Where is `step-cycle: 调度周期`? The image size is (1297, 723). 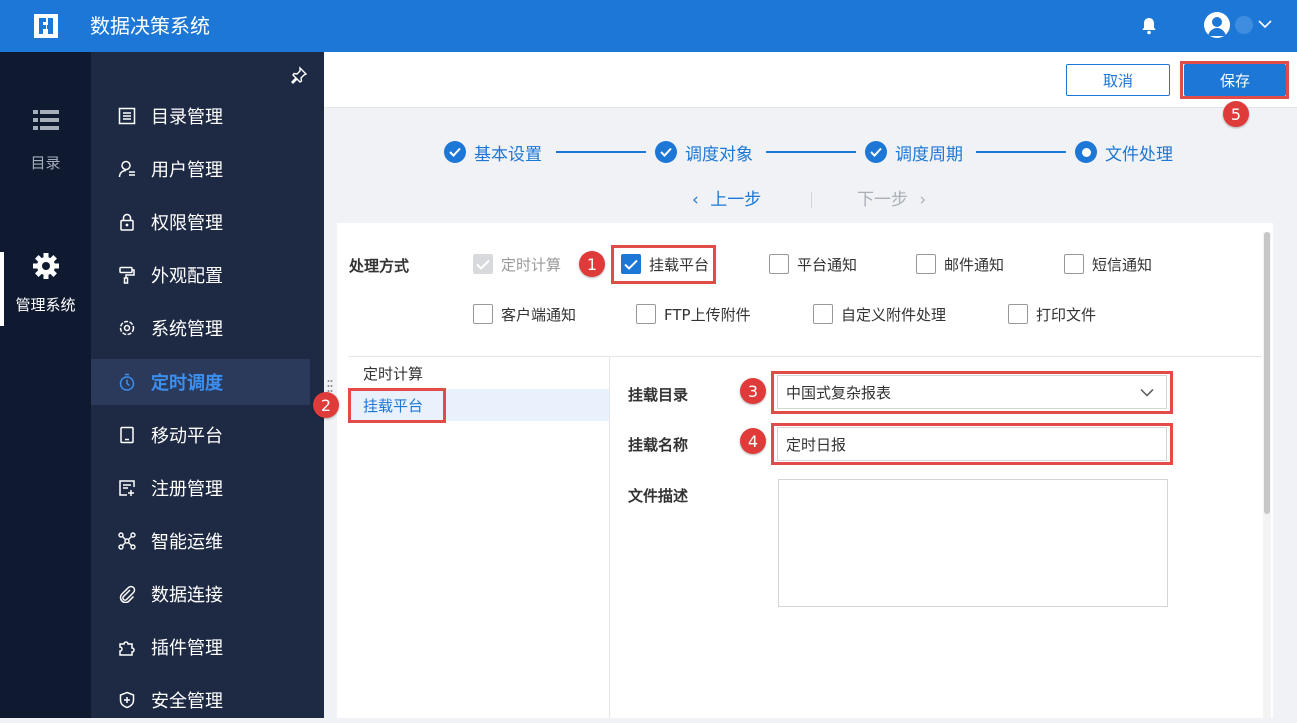 step-cycle: 调度周期 is located at coordinates (914, 152).